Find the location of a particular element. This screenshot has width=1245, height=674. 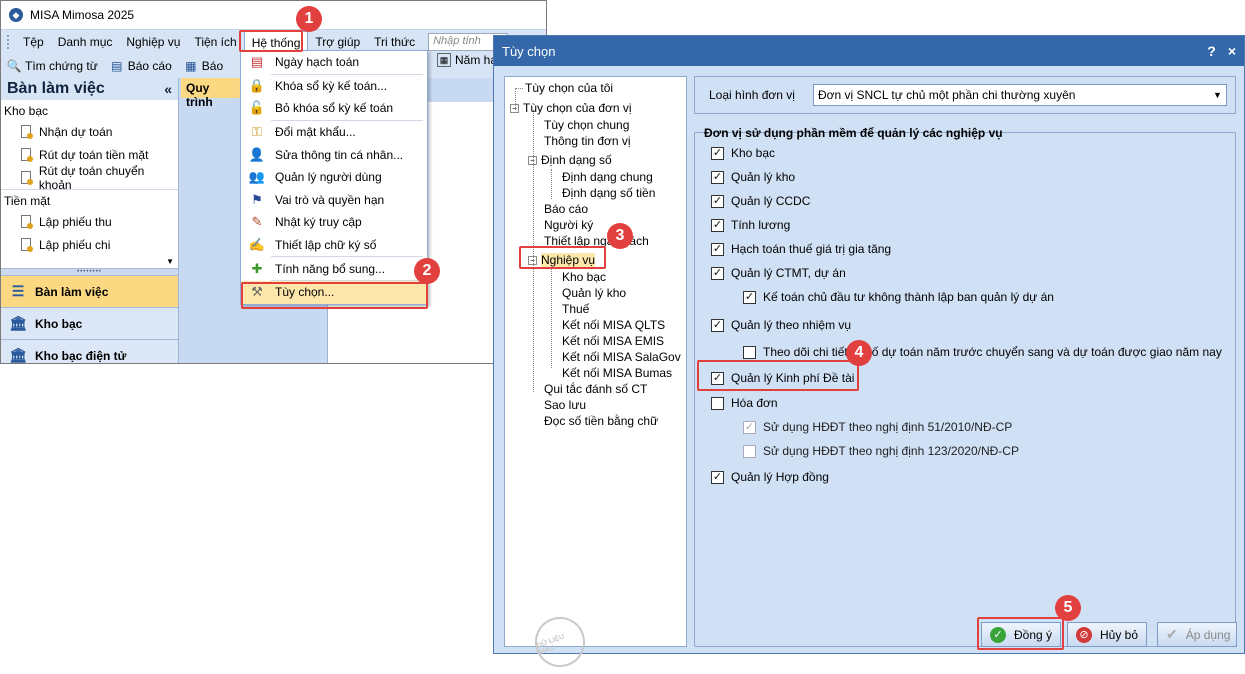

app-title: MISA Mimosa 2025 is located at coordinates (82, 15).